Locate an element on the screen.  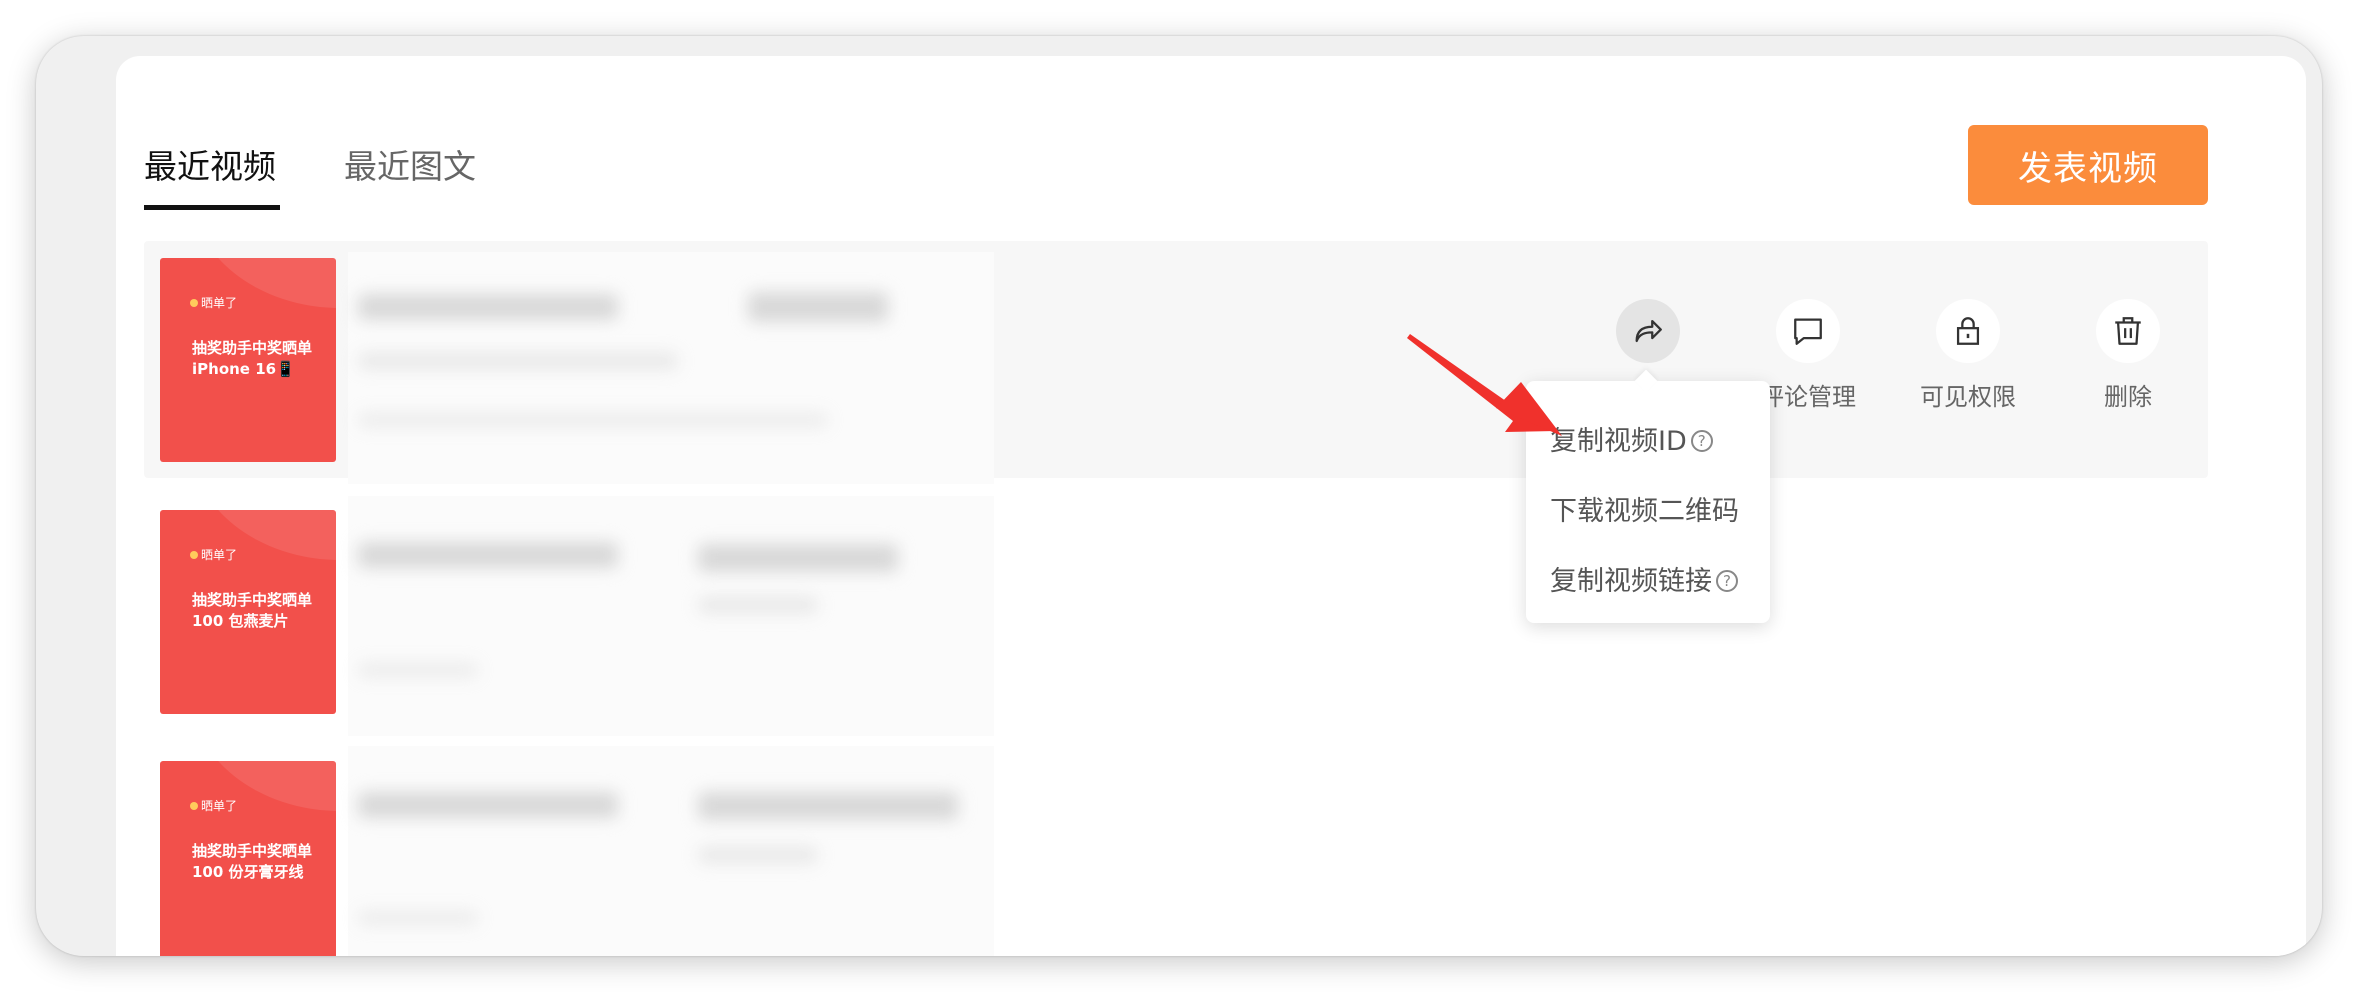
delete-label: 删除 is located at coordinates (2128, 397).